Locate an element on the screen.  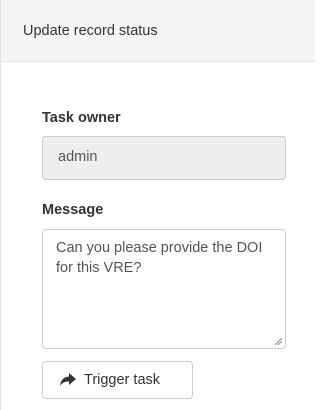
panel-header: Update record status is located at coordinates (158, 31).